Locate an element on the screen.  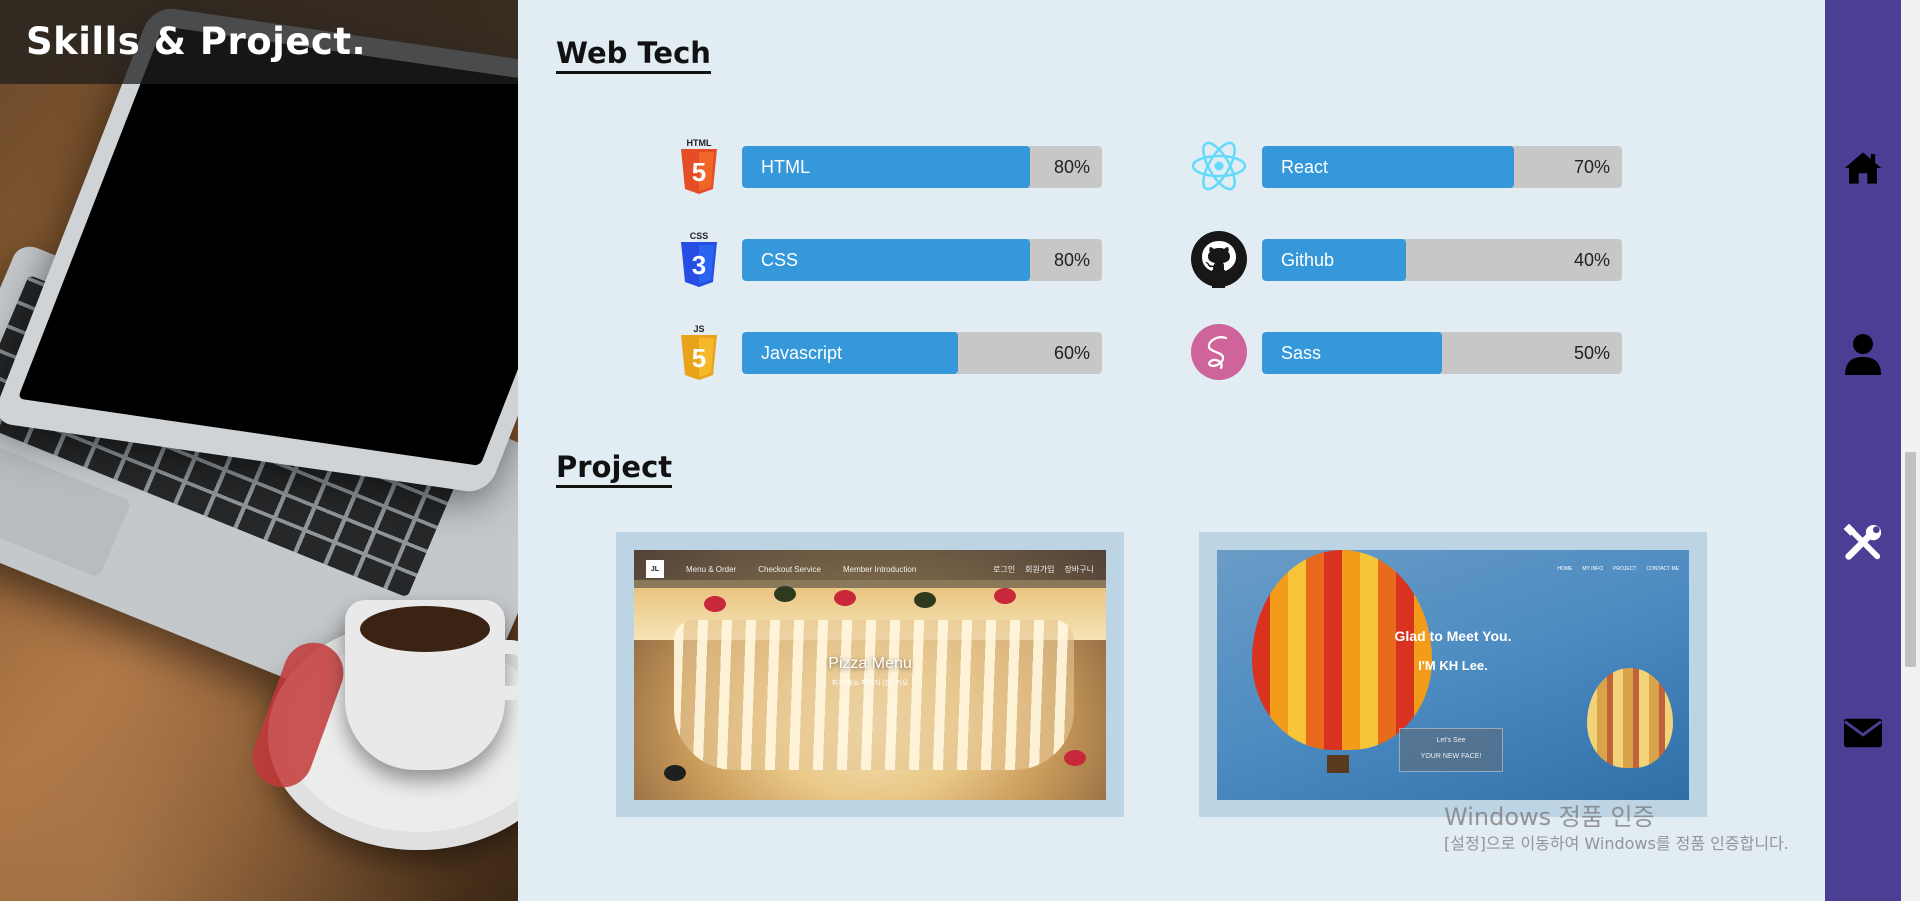
nav-home-button is located at coordinates (1863, 168).